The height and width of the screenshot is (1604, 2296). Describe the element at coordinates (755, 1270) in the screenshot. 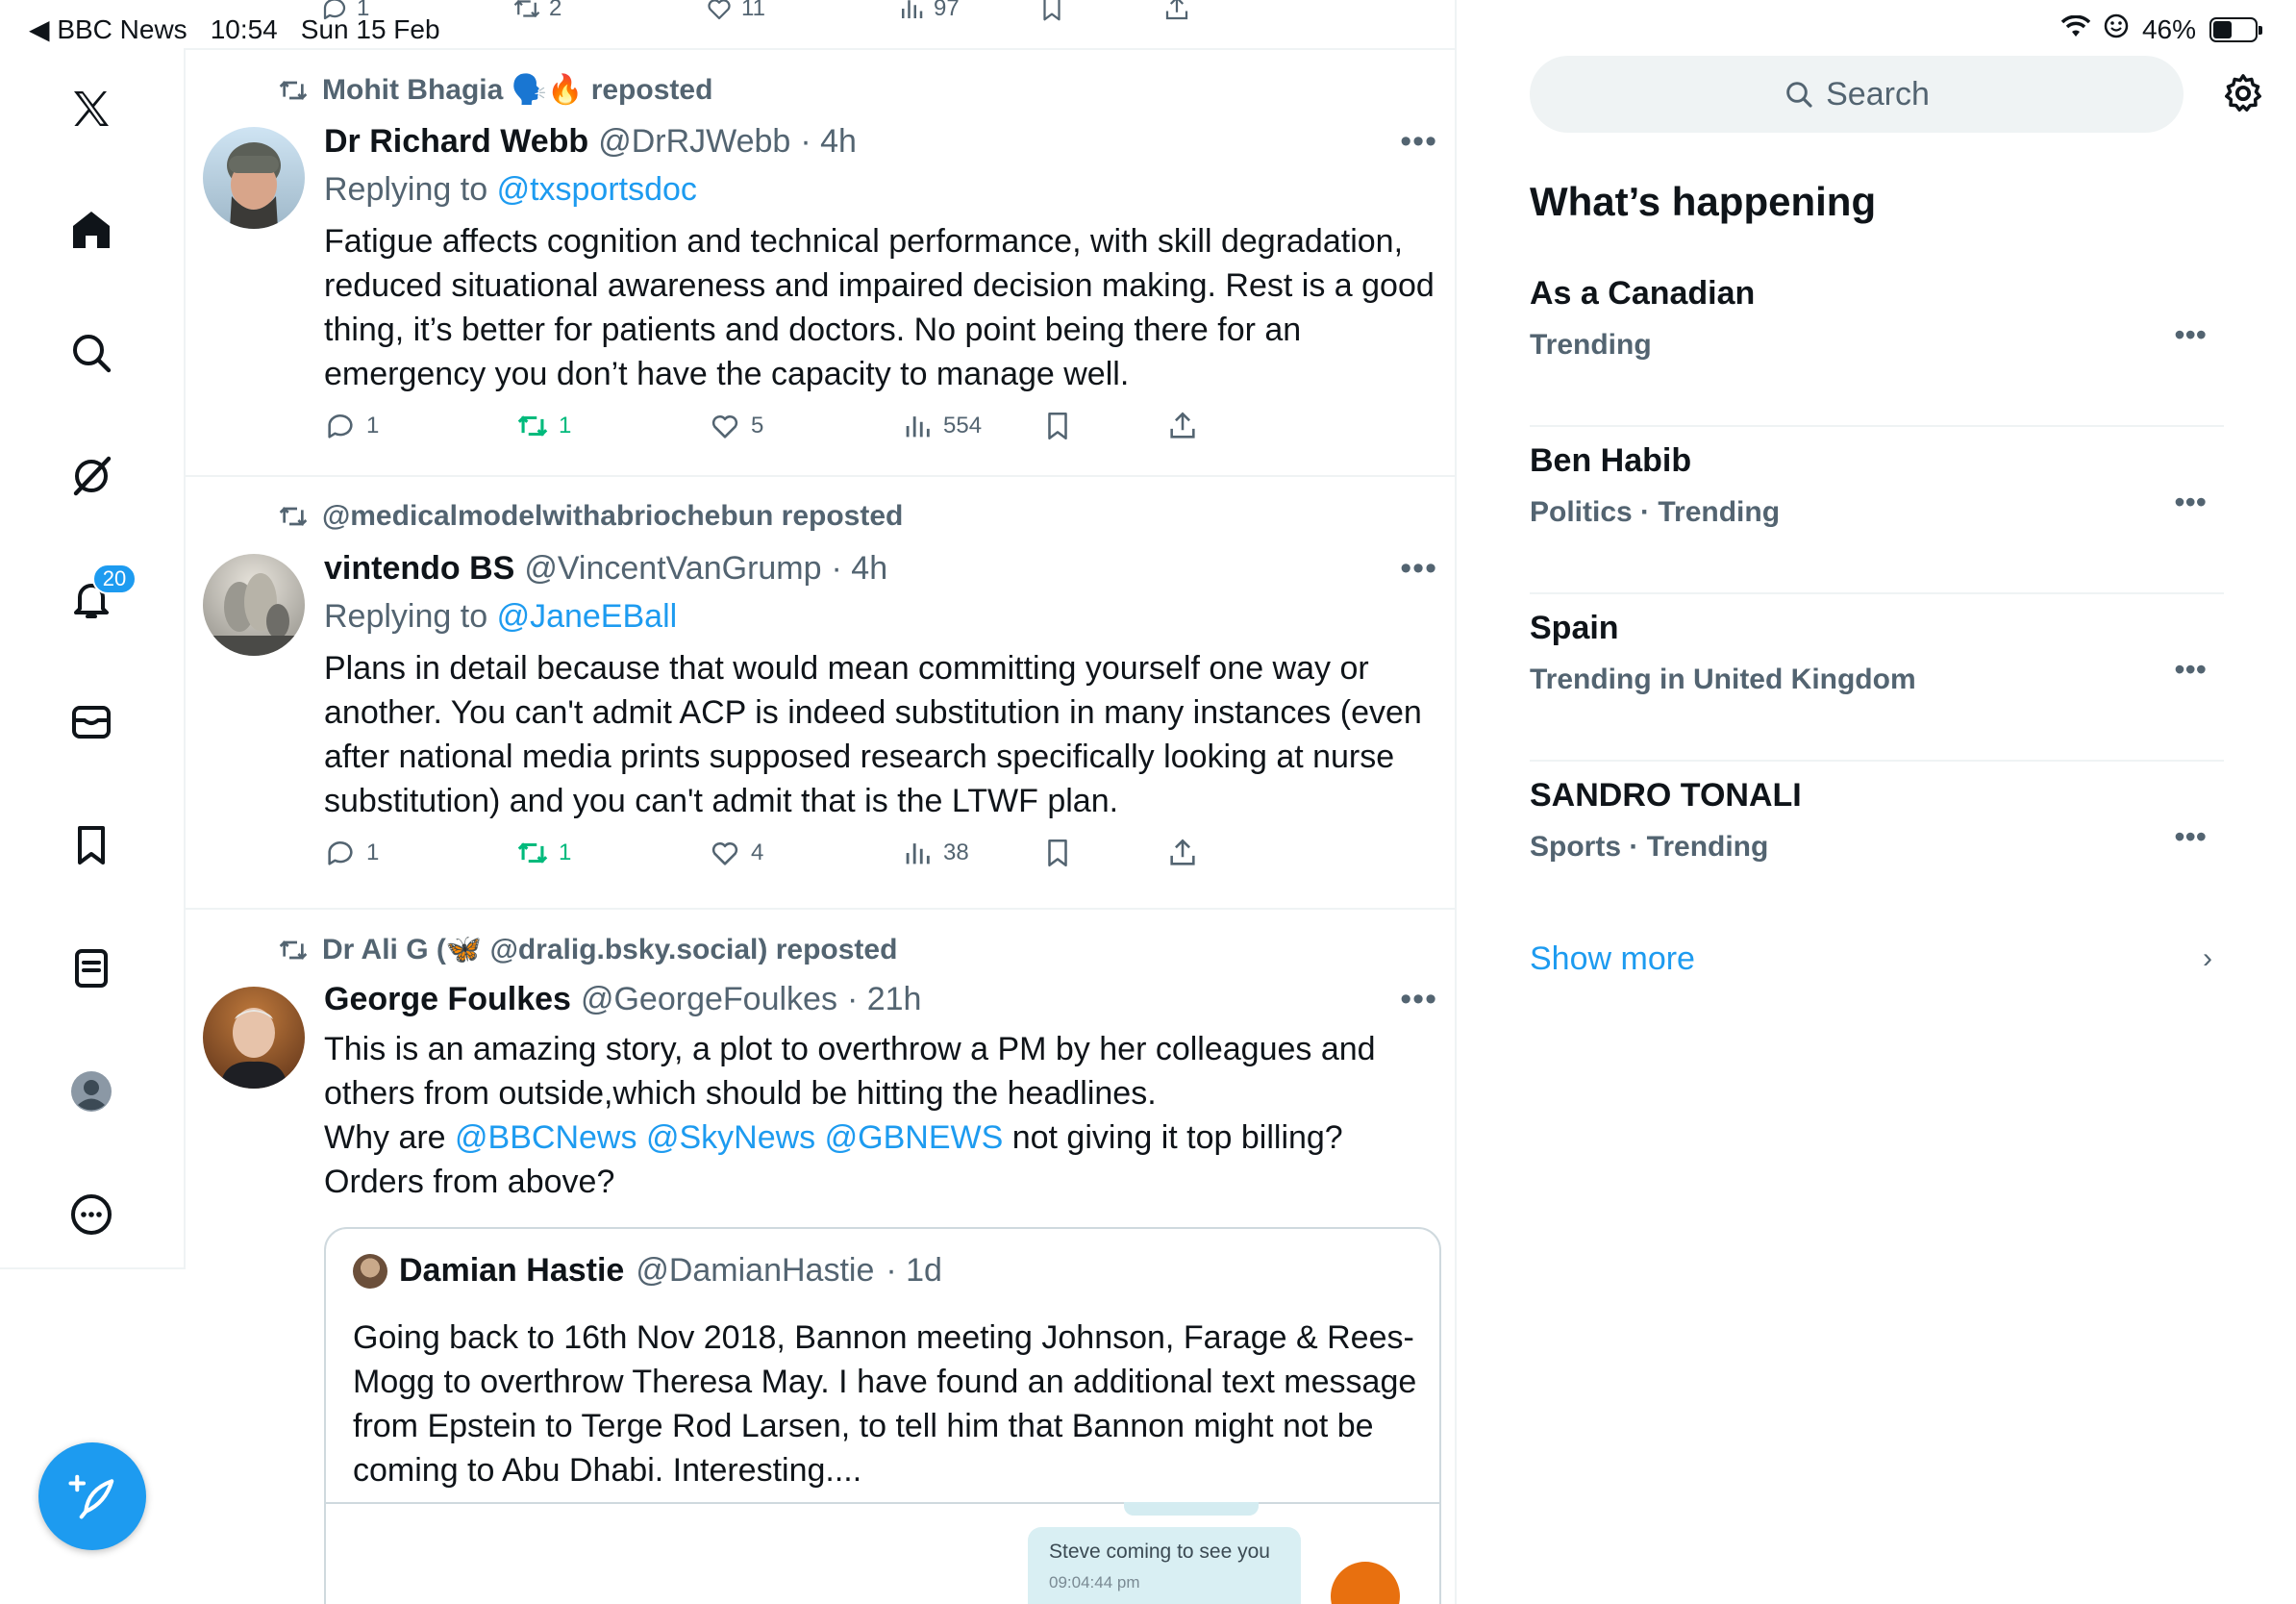

I see `author-handle: @DamianHastie` at that location.